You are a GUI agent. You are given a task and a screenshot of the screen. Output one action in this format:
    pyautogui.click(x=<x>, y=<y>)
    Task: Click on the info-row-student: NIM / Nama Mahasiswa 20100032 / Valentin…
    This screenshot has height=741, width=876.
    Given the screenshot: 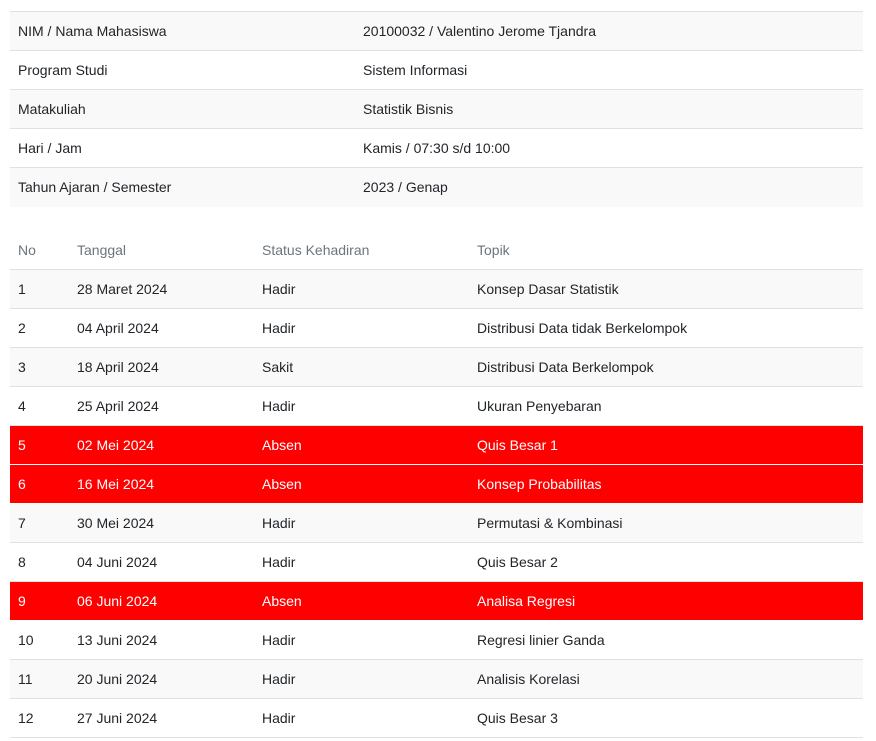 What is the action you would take?
    pyautogui.click(x=436, y=31)
    